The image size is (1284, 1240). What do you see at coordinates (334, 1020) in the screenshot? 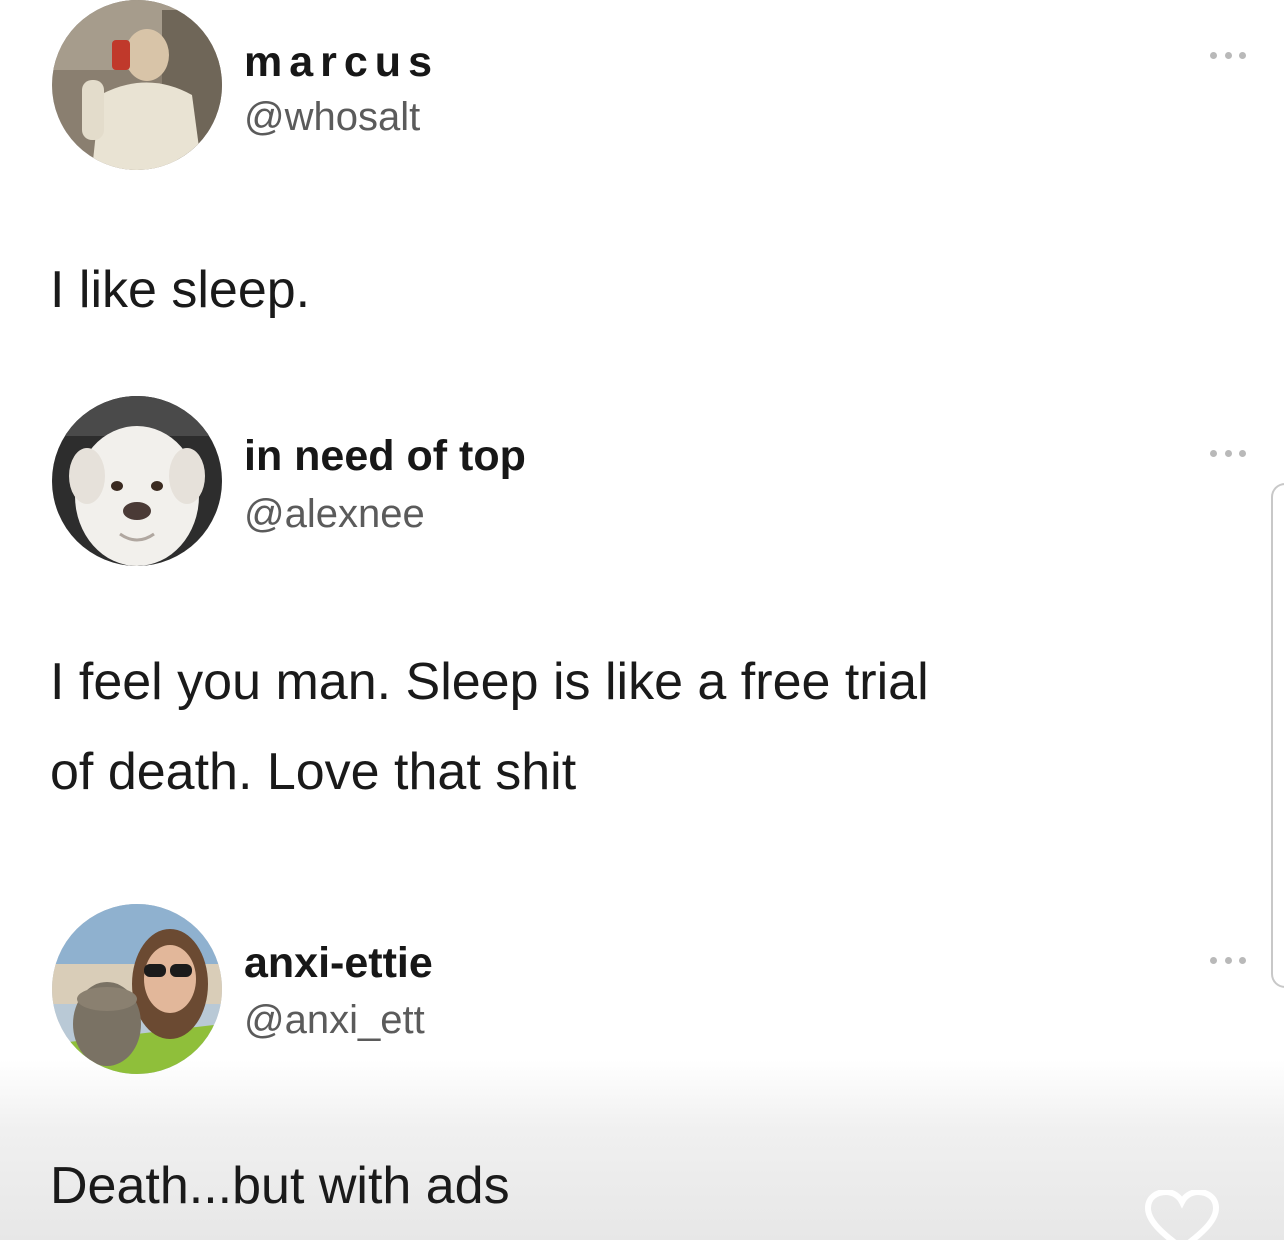
I see `user-handle: @anxi_ett` at bounding box center [334, 1020].